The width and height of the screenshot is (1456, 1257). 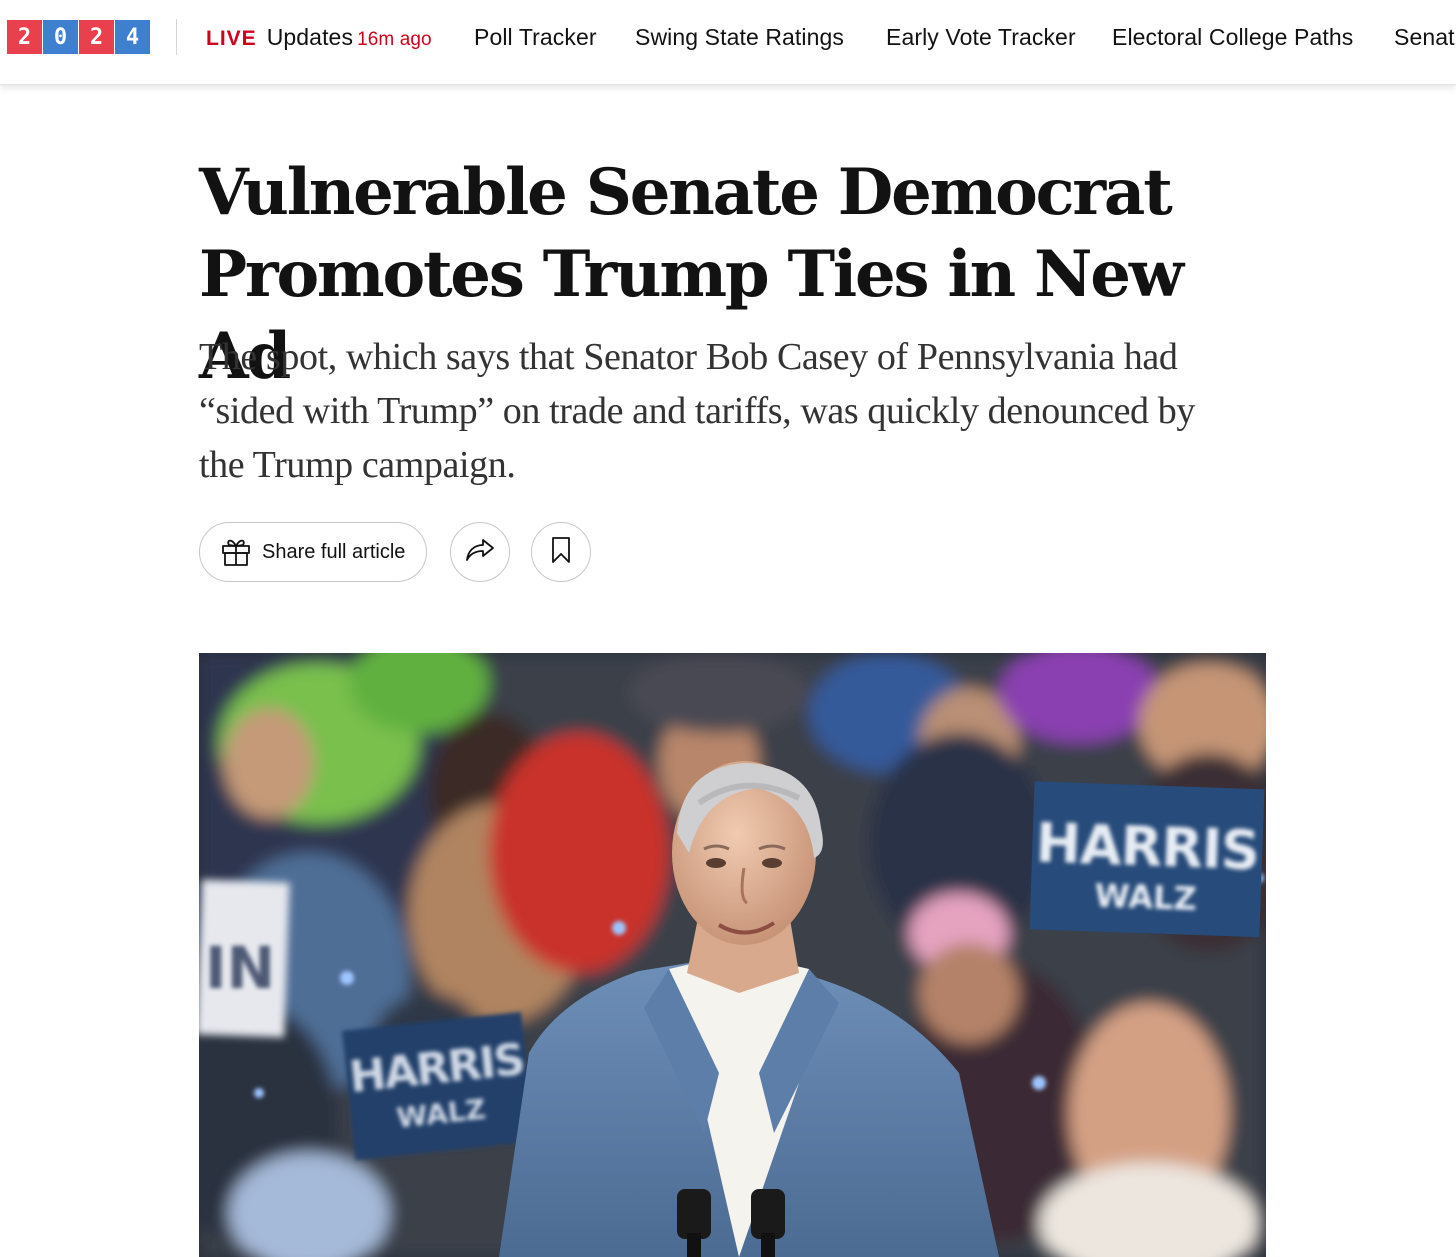 I want to click on share-full-article-button: Share full article, so click(x=313, y=552).